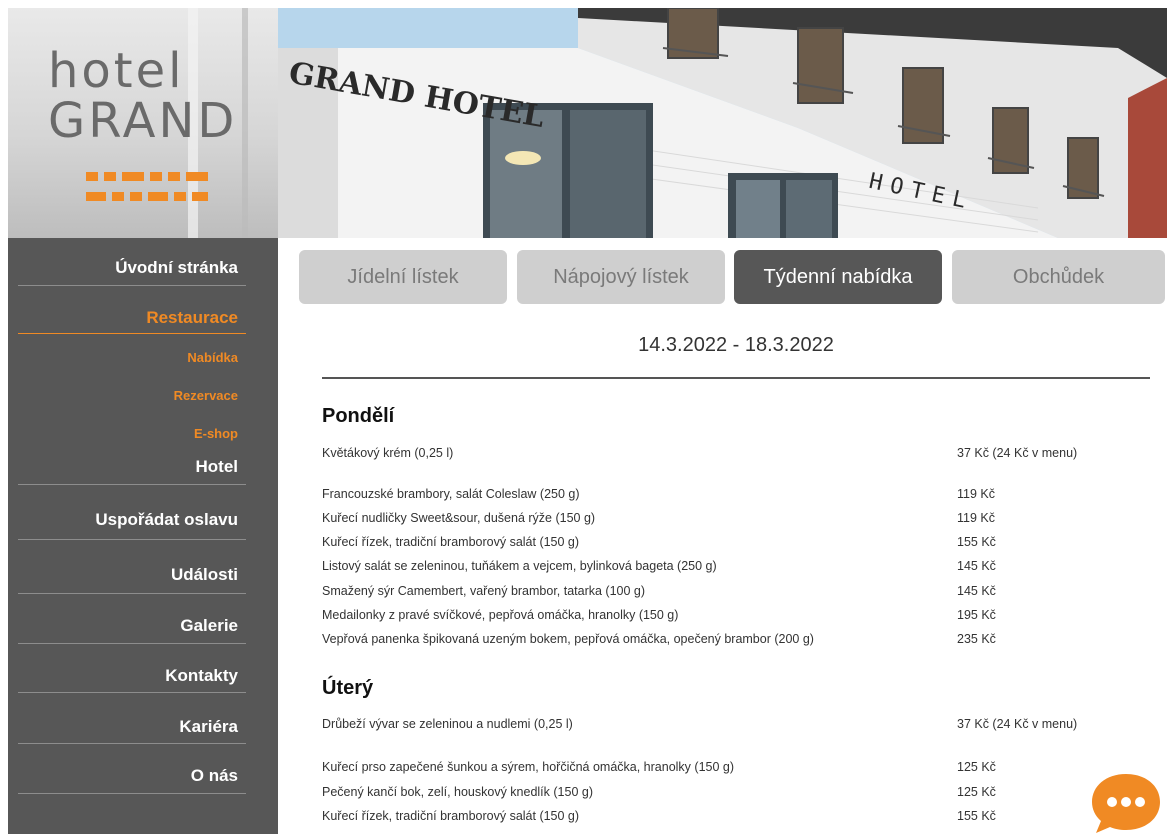 The image size is (1167, 834). What do you see at coordinates (1058, 277) in the screenshot?
I see `tab-obchudek: Obchůdek` at bounding box center [1058, 277].